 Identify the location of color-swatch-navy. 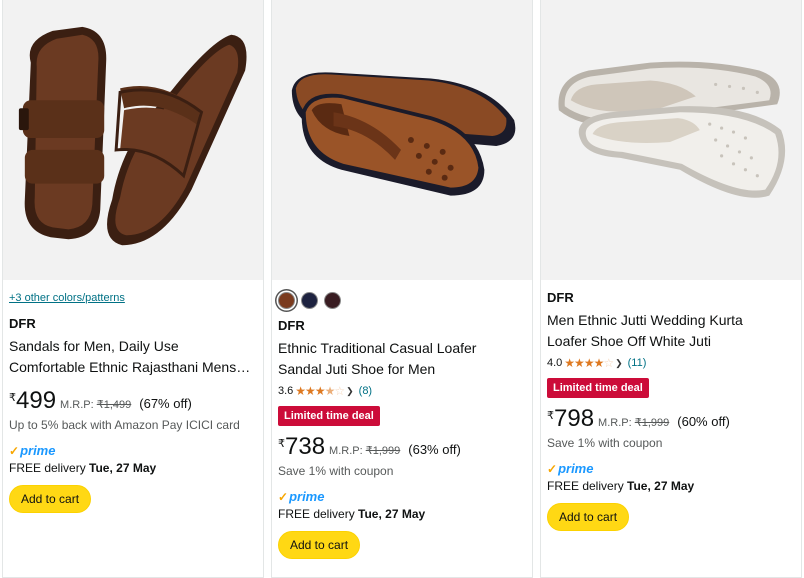
(309, 300).